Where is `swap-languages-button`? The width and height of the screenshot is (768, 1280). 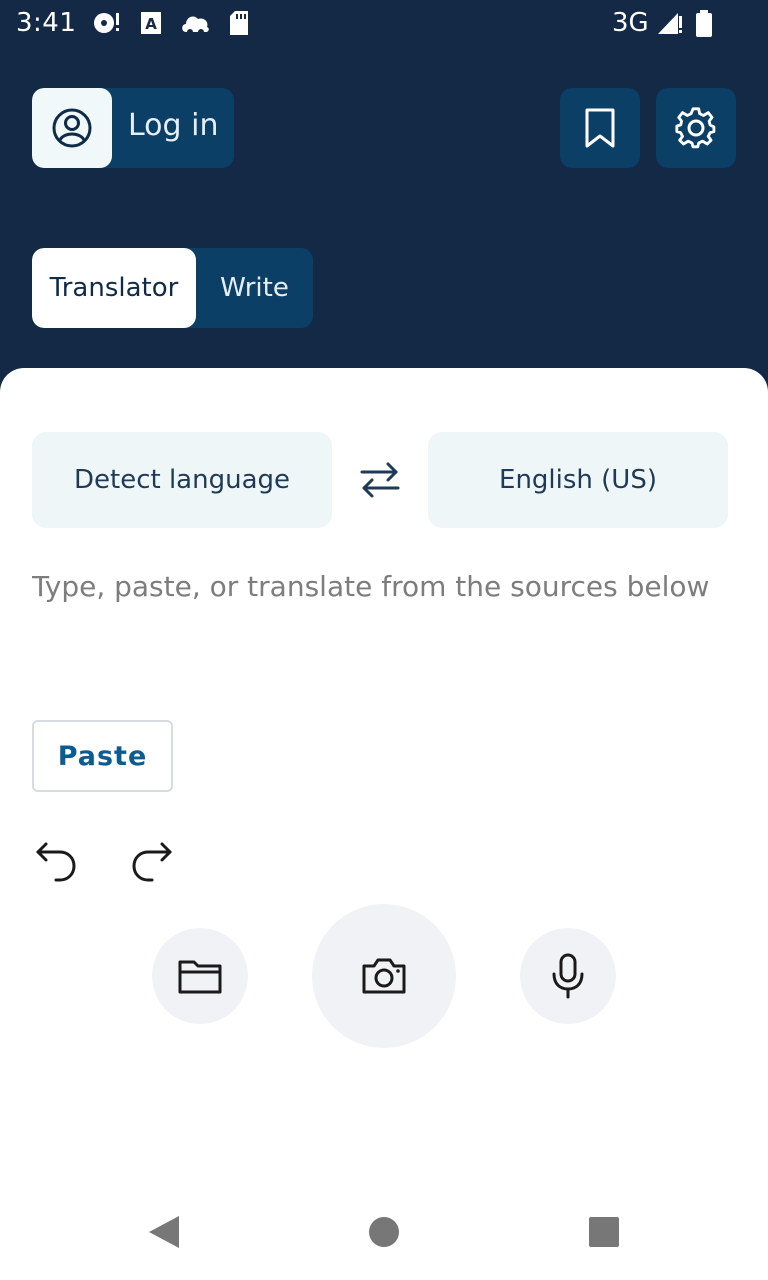 swap-languages-button is located at coordinates (380, 480).